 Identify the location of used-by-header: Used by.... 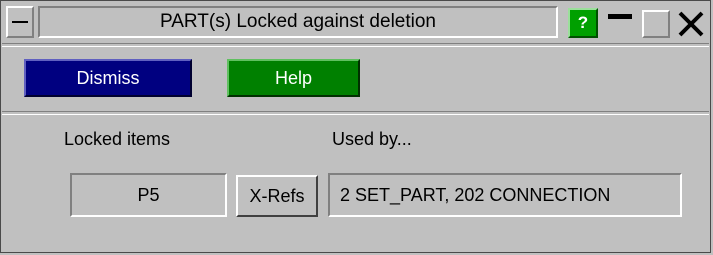
(372, 139).